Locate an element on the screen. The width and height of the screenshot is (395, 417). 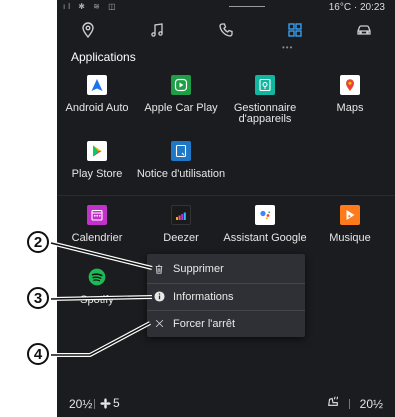
music-note-icon is located at coordinates (157, 30).